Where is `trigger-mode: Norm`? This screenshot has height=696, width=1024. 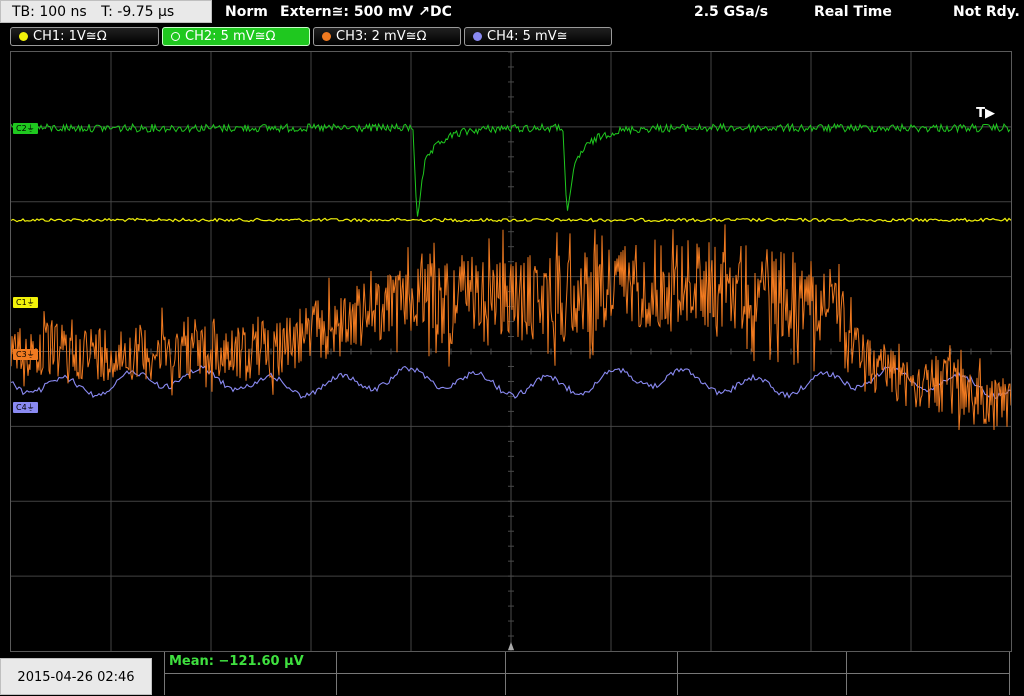 trigger-mode: Norm is located at coordinates (246, 12).